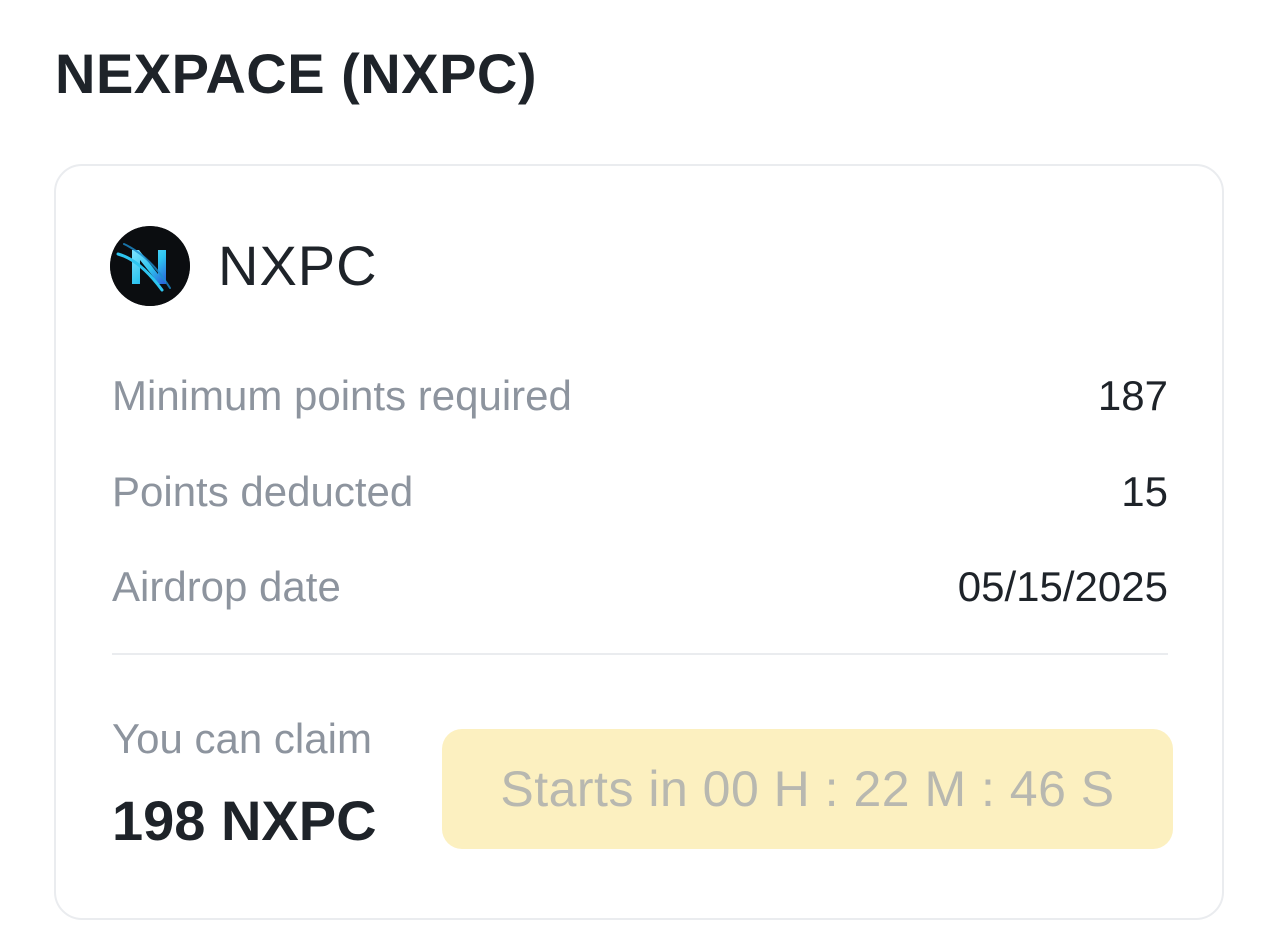 This screenshot has height=937, width=1280. What do you see at coordinates (640, 396) in the screenshot?
I see `detail-row-minimum-points: Minimum points required 187` at bounding box center [640, 396].